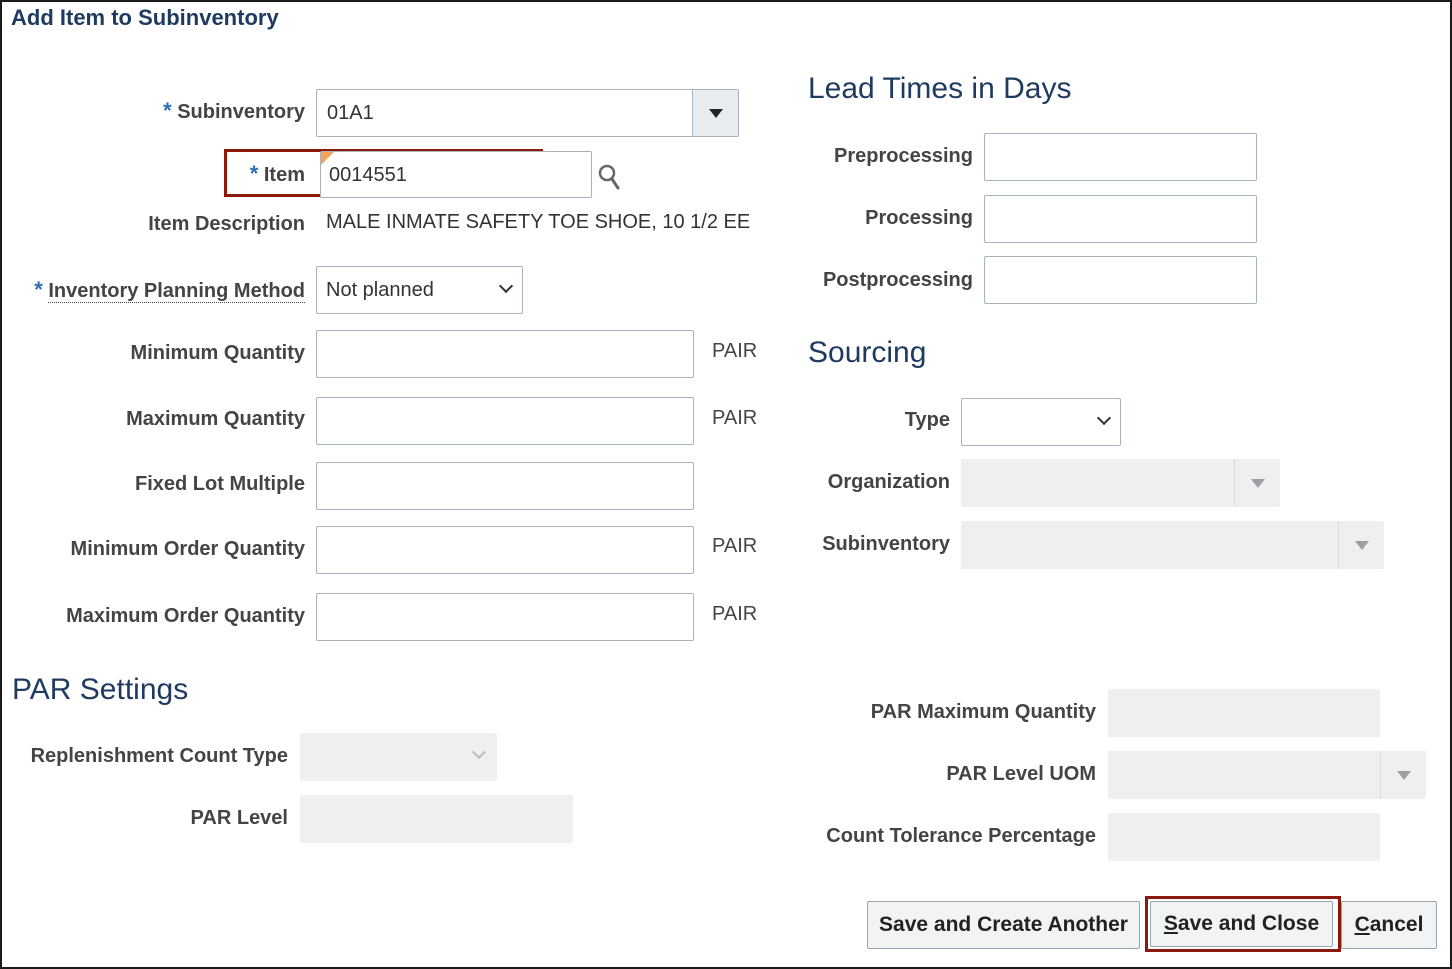 The height and width of the screenshot is (969, 1452). Describe the element at coordinates (919, 218) in the screenshot. I see `processing-label: Processing` at that location.